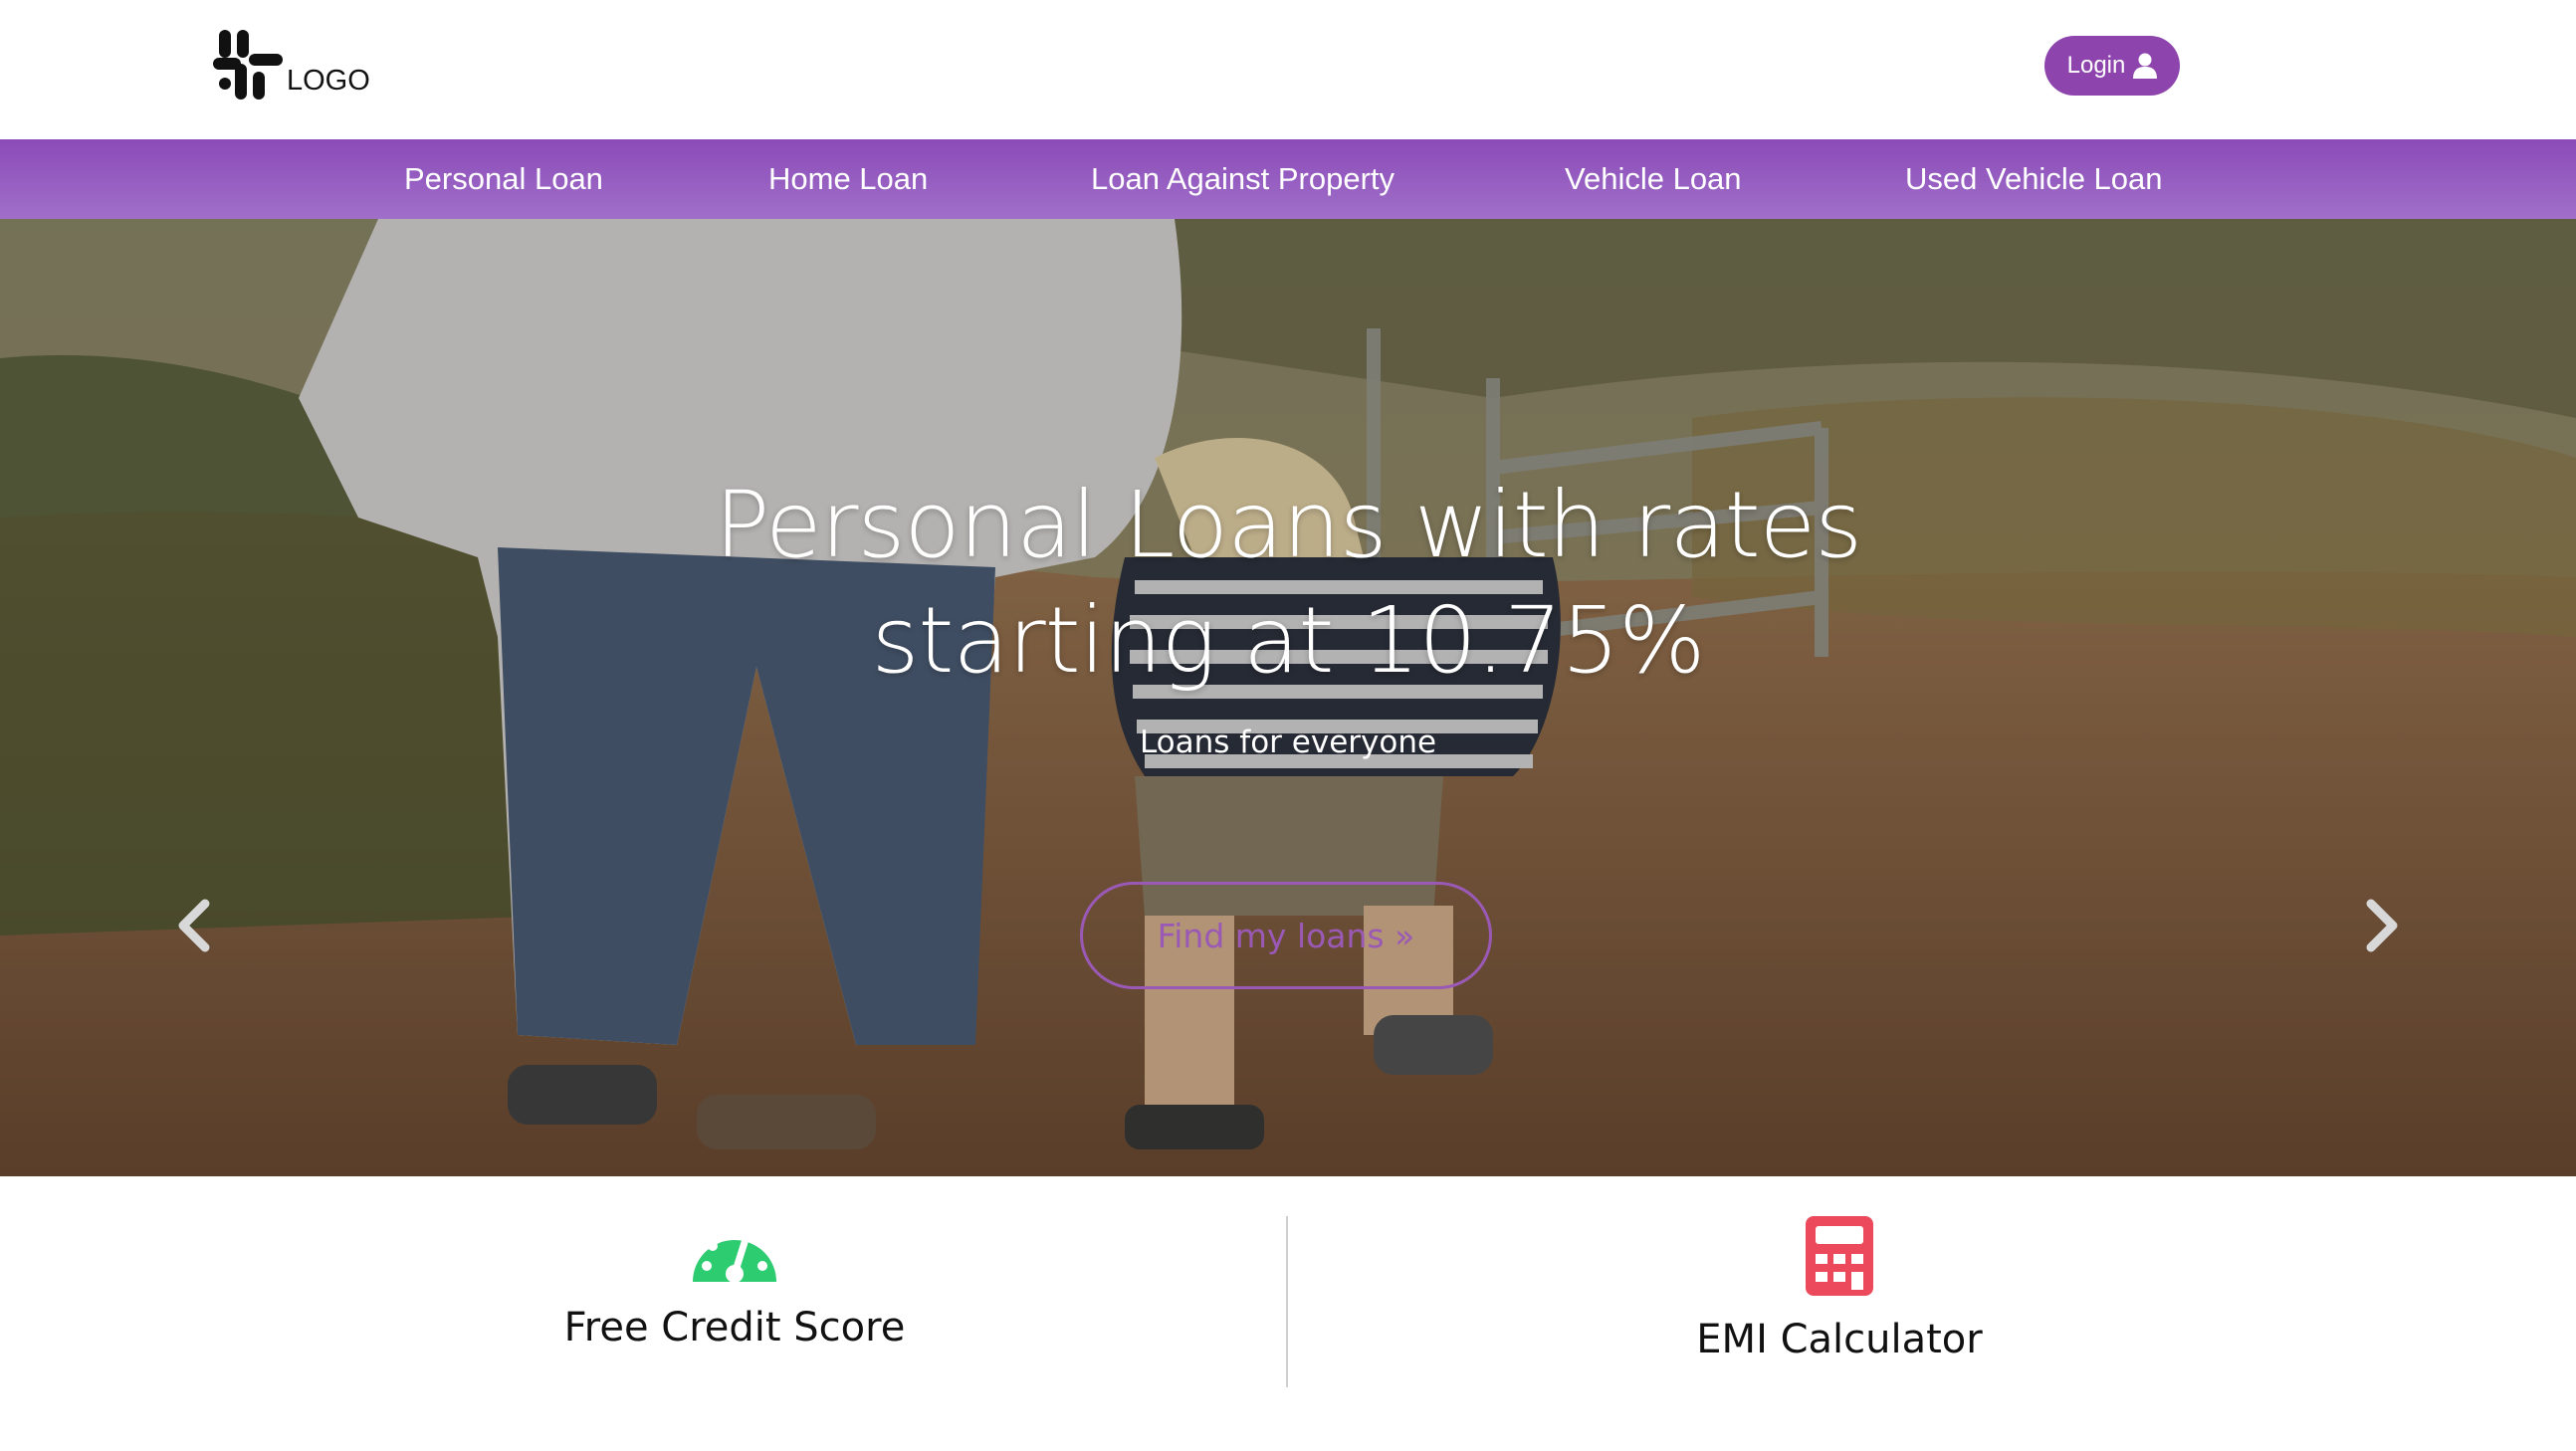 The width and height of the screenshot is (2576, 1451). What do you see at coordinates (328, 81) in the screenshot?
I see `logo-text: LOGO` at bounding box center [328, 81].